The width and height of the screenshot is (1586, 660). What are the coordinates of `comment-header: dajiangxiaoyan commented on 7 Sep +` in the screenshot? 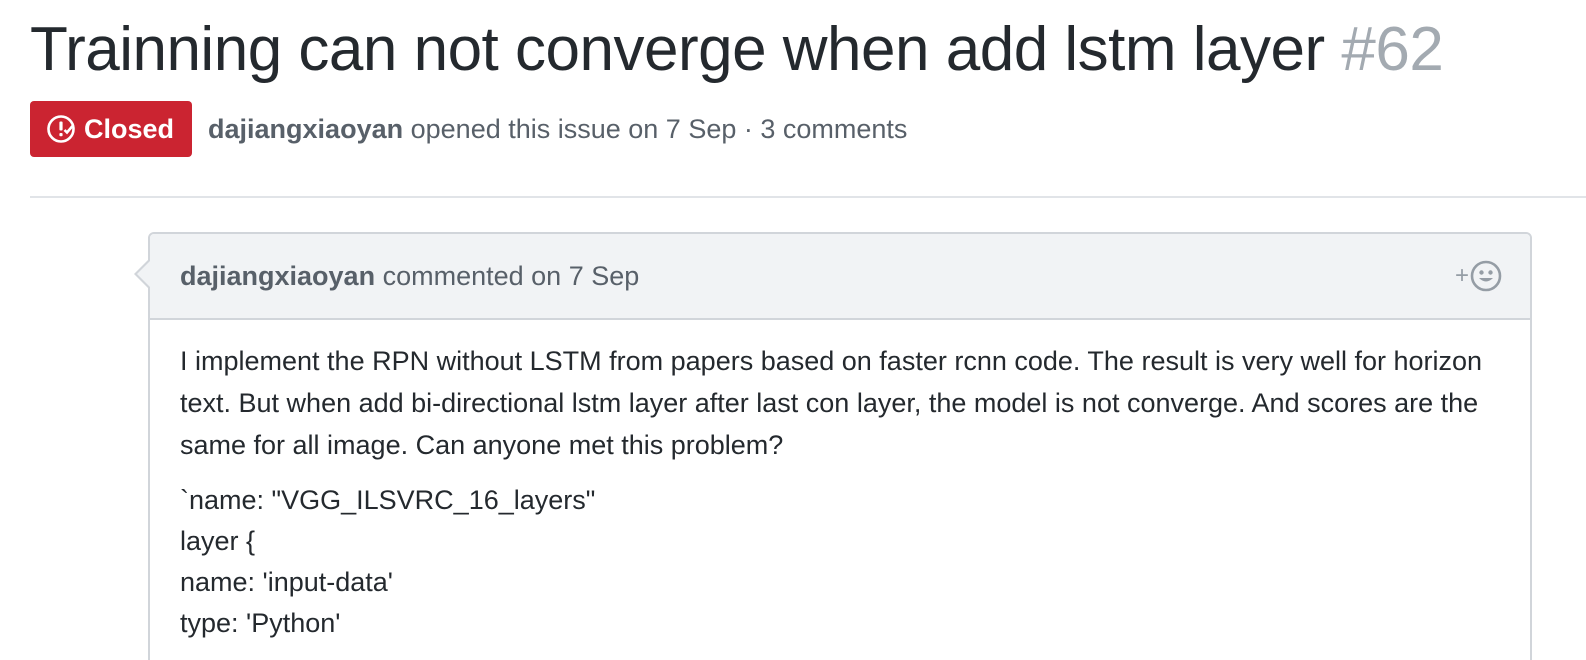 It's located at (840, 277).